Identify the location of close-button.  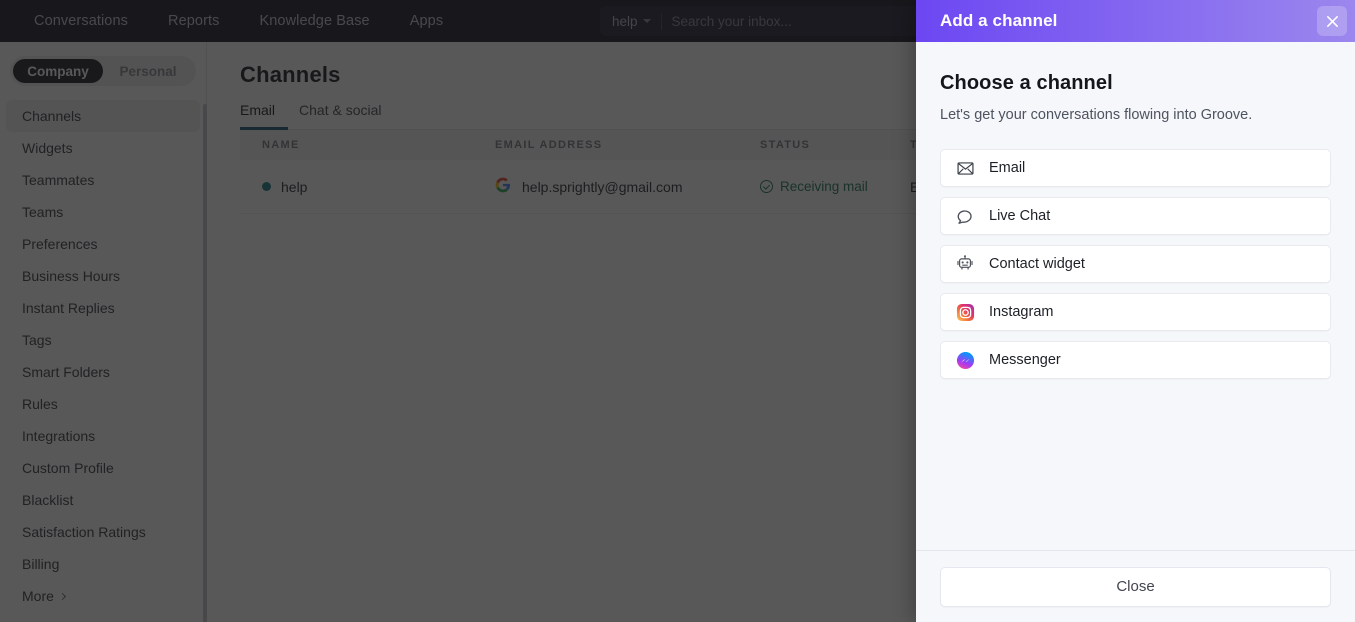
(1332, 21).